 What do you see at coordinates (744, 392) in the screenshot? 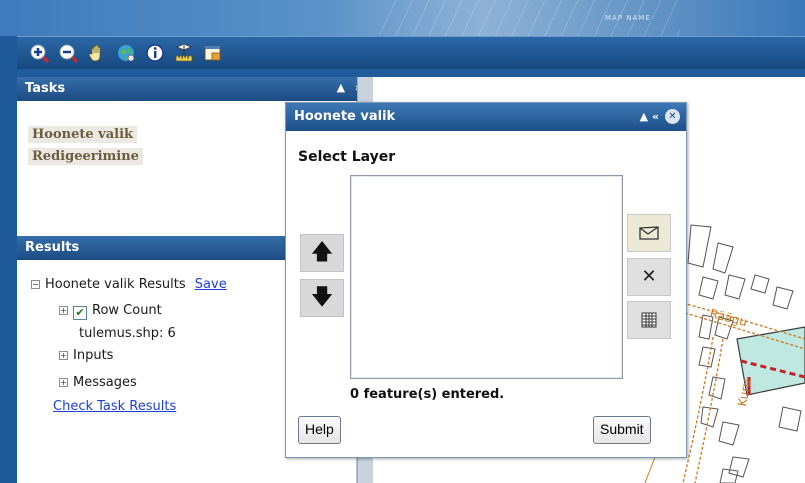
I see `map-street-label-kuru: Kuru` at bounding box center [744, 392].